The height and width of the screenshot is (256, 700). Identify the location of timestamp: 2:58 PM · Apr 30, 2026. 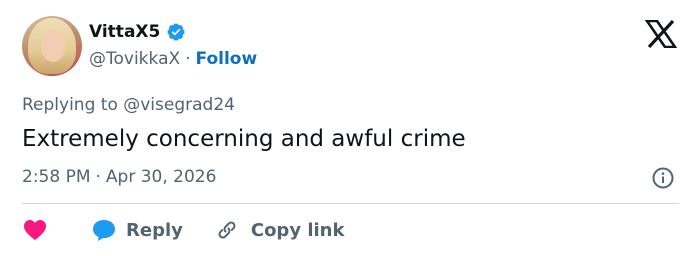
(119, 177).